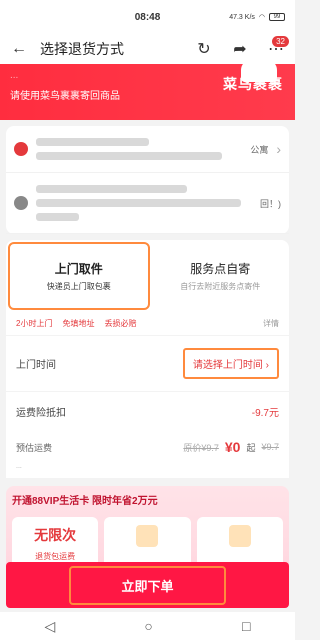 Image resolution: width=320 pixels, height=640 pixels. I want to click on pickup-address-blurred, so click(139, 149).